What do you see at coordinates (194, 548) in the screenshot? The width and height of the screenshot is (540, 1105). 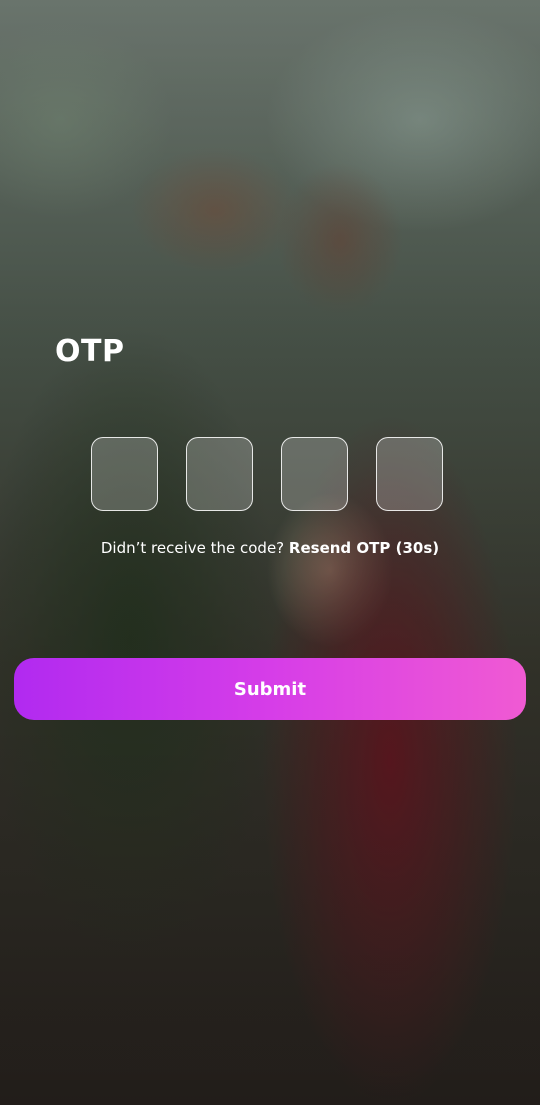 I see `resend-prompt: Didn’t receive the code?` at bounding box center [194, 548].